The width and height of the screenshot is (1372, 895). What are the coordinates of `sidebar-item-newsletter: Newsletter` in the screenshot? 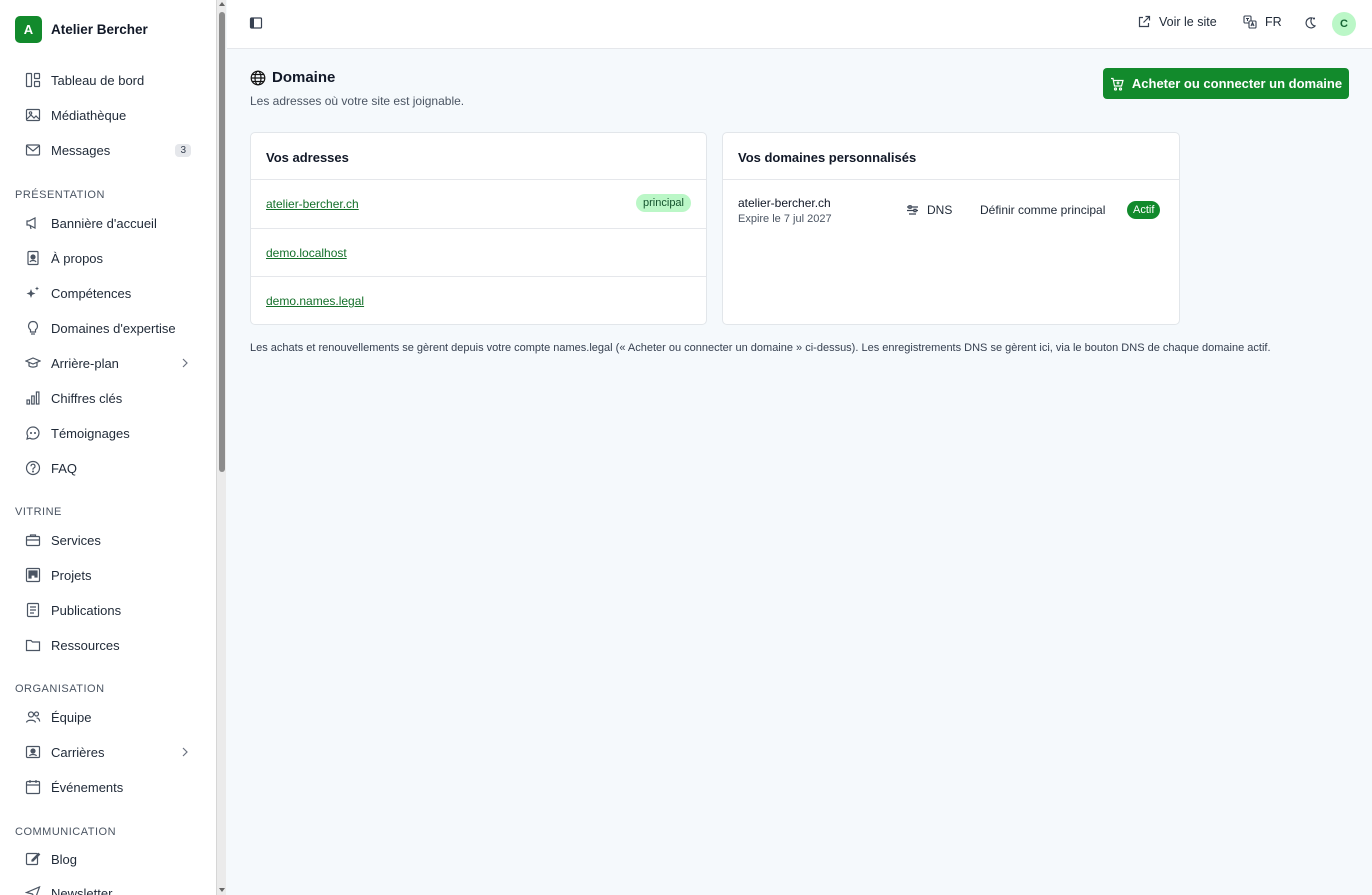 It's located at (109, 887).